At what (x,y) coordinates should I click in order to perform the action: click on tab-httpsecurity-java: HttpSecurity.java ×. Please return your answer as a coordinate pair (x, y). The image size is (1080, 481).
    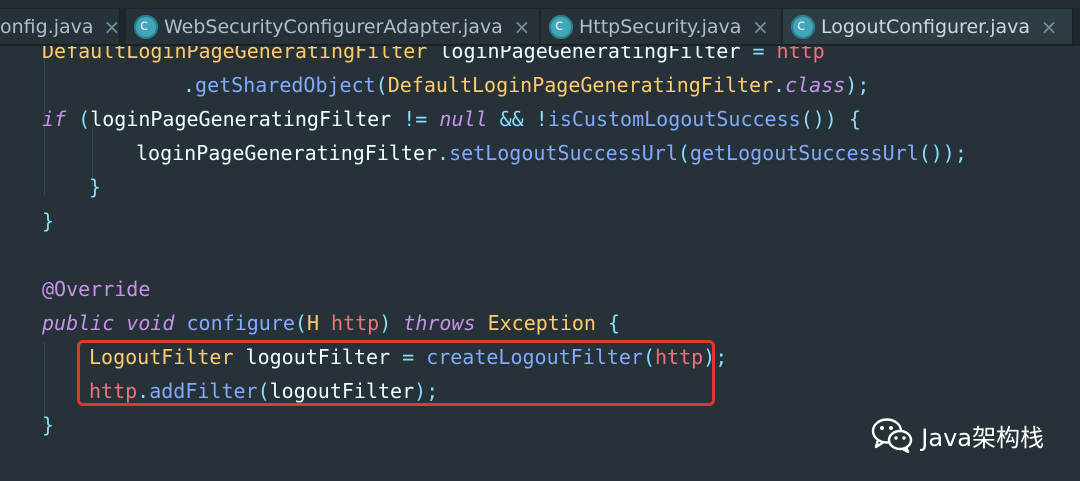
    Looking at the image, I should click on (661, 26).